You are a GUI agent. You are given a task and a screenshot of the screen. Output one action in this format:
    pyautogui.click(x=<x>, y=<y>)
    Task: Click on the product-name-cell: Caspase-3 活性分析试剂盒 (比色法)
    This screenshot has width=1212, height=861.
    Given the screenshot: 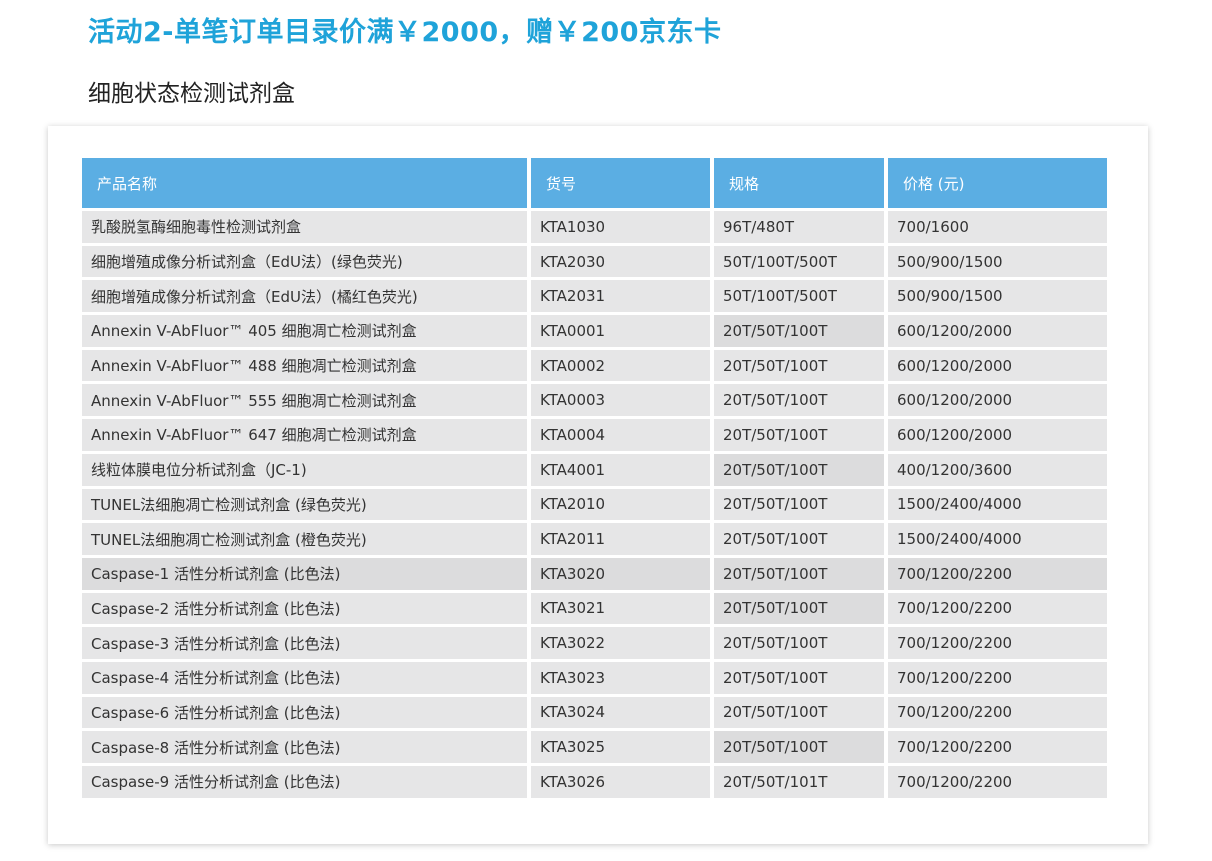 What is the action you would take?
    pyautogui.click(x=304, y=643)
    